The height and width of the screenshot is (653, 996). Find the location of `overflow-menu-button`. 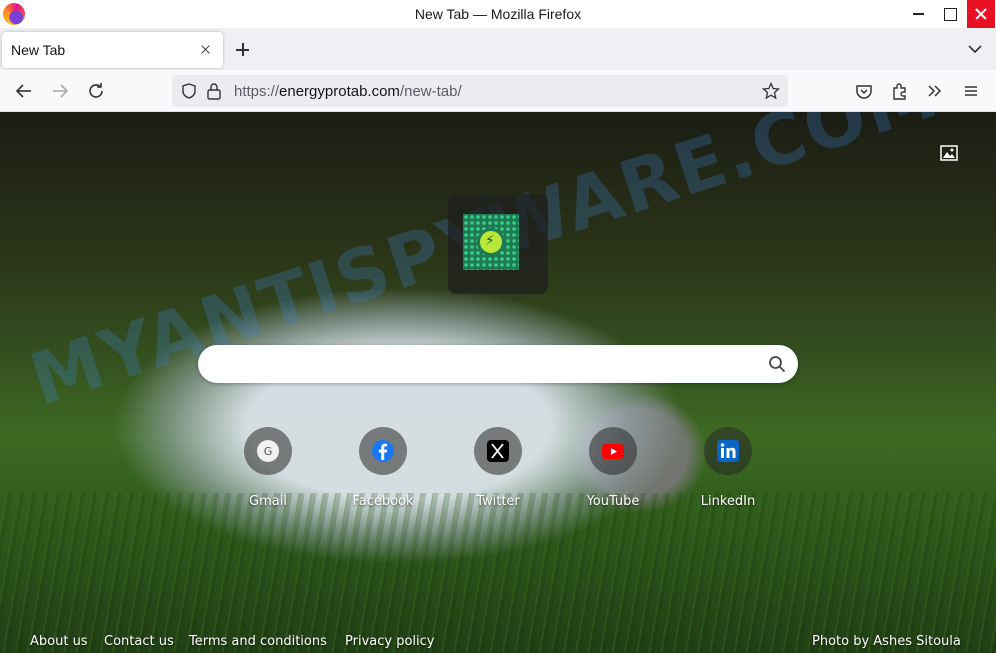

overflow-menu-button is located at coordinates (935, 91).